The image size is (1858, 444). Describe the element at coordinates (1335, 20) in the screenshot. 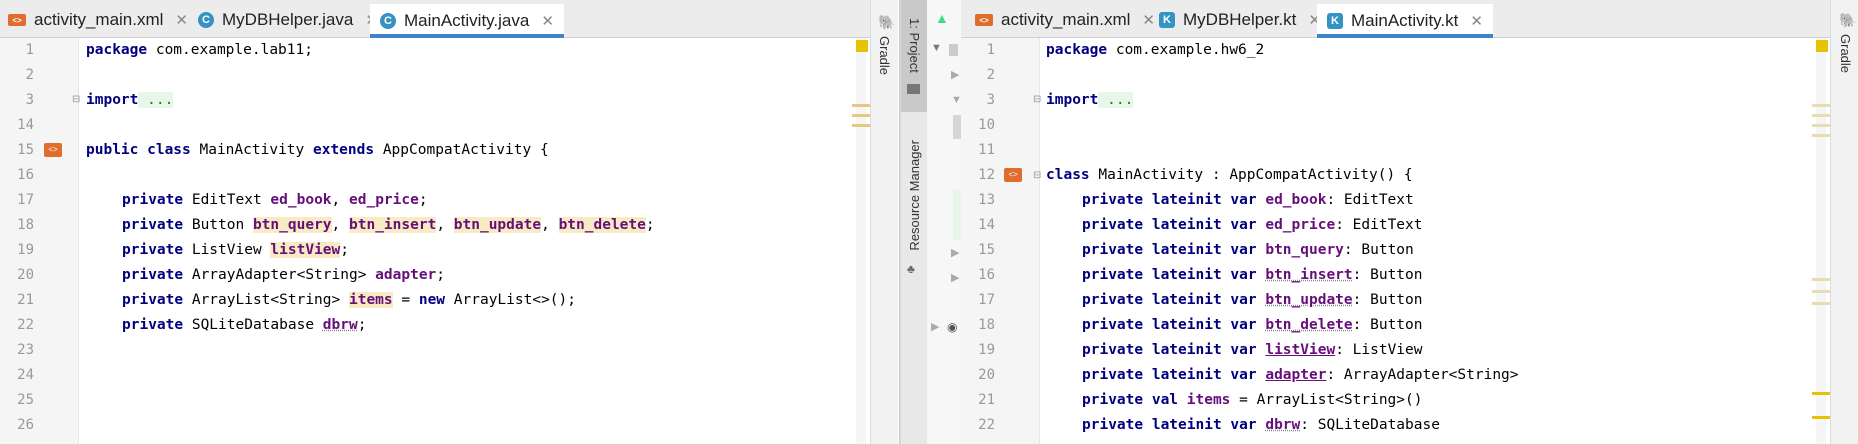

I see `kotlin-class-icon: K` at that location.